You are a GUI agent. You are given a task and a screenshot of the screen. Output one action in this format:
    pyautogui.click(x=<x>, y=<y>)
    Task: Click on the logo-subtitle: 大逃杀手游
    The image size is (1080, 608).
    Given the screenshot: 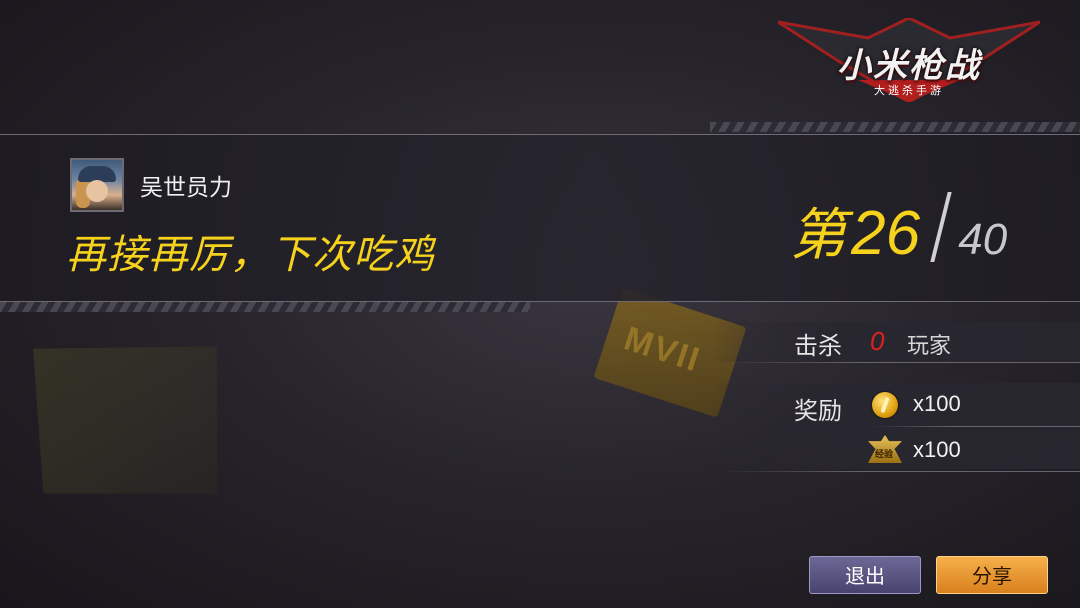 What is the action you would take?
    pyautogui.click(x=909, y=90)
    